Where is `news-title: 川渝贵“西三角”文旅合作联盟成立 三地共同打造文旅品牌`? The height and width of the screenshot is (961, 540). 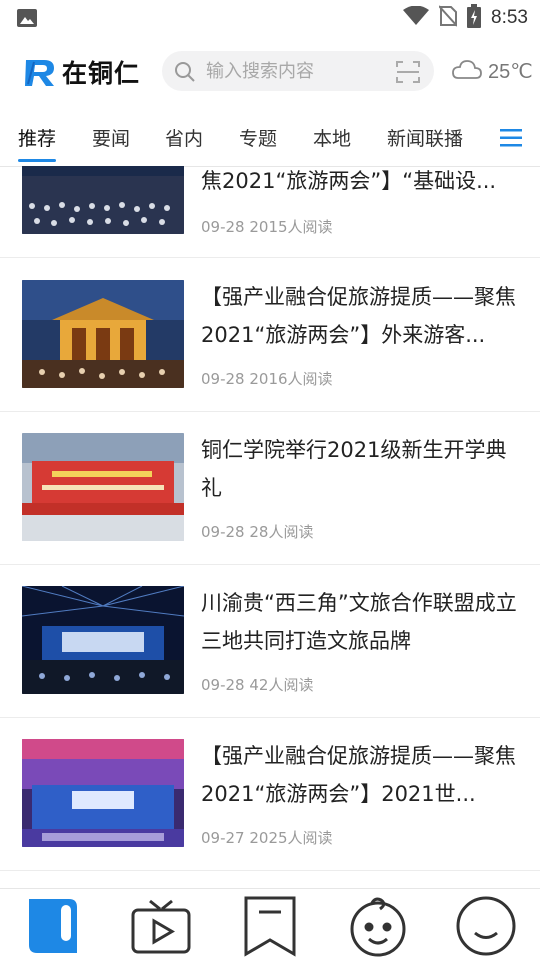
news-title: 川渝贵“西三角”文旅合作联盟成立 三地共同打造文旅品牌 is located at coordinates (359, 622).